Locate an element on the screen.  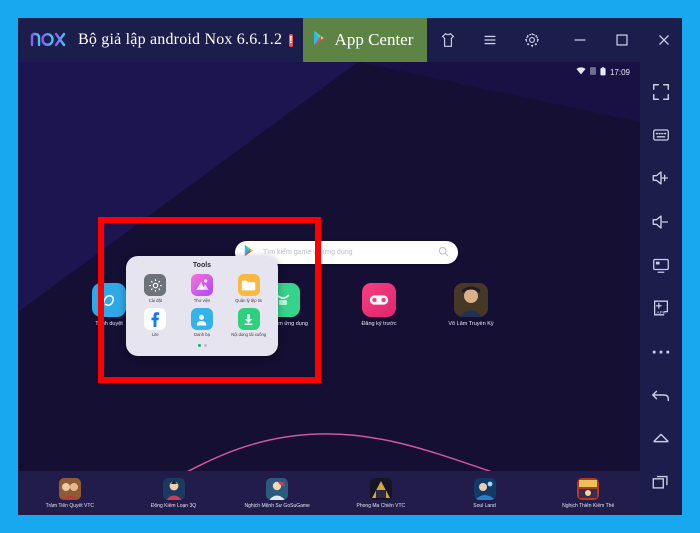
window-controls is located at coordinates (563, 40).